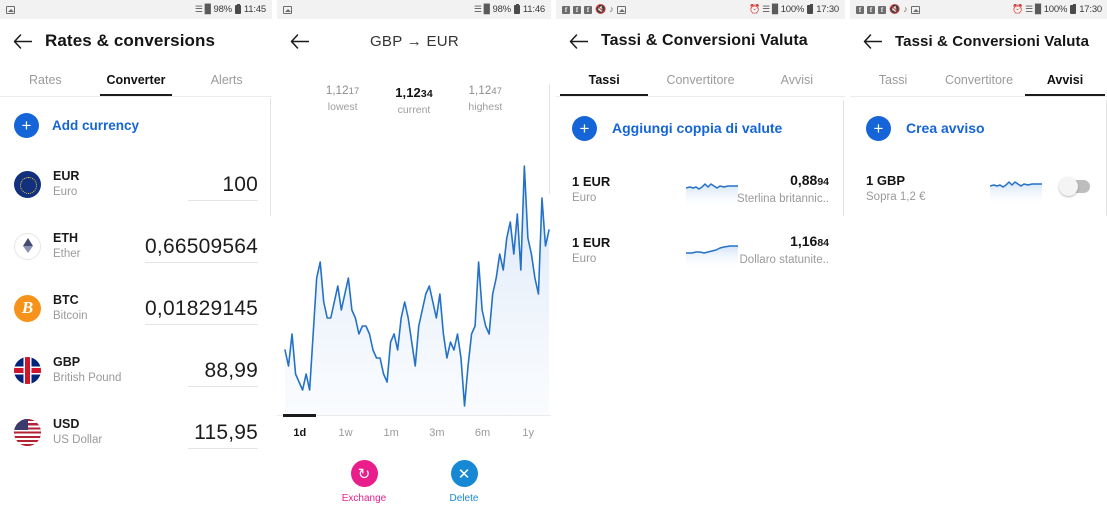 The height and width of the screenshot is (519, 1107). Describe the element at coordinates (1055, 9) in the screenshot. I see `battery-percent: 100%` at that location.